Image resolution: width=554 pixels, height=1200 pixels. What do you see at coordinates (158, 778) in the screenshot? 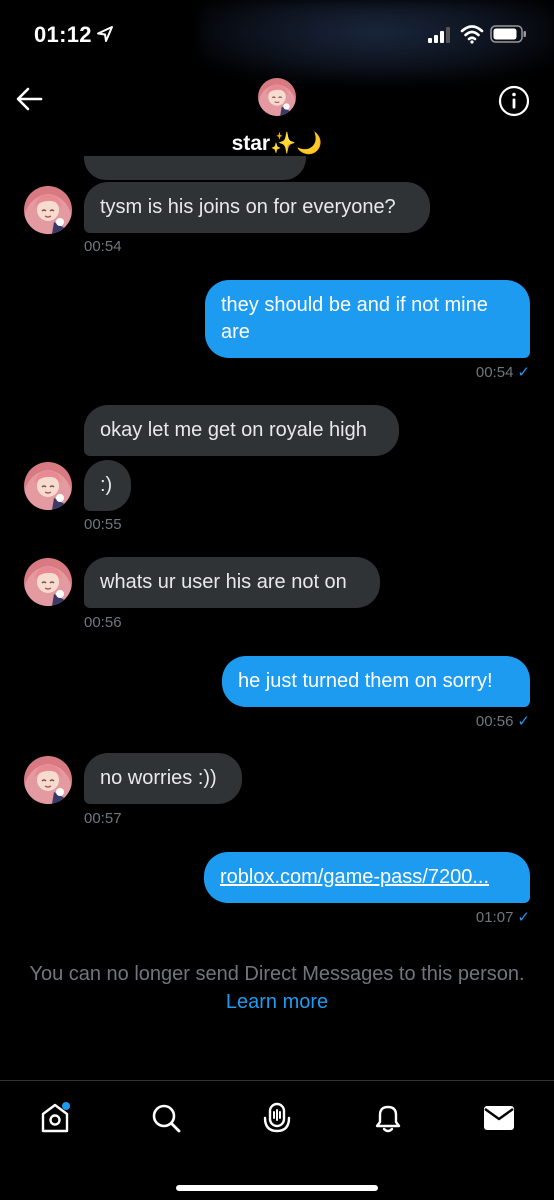
I see `message-text: no worries :))` at bounding box center [158, 778].